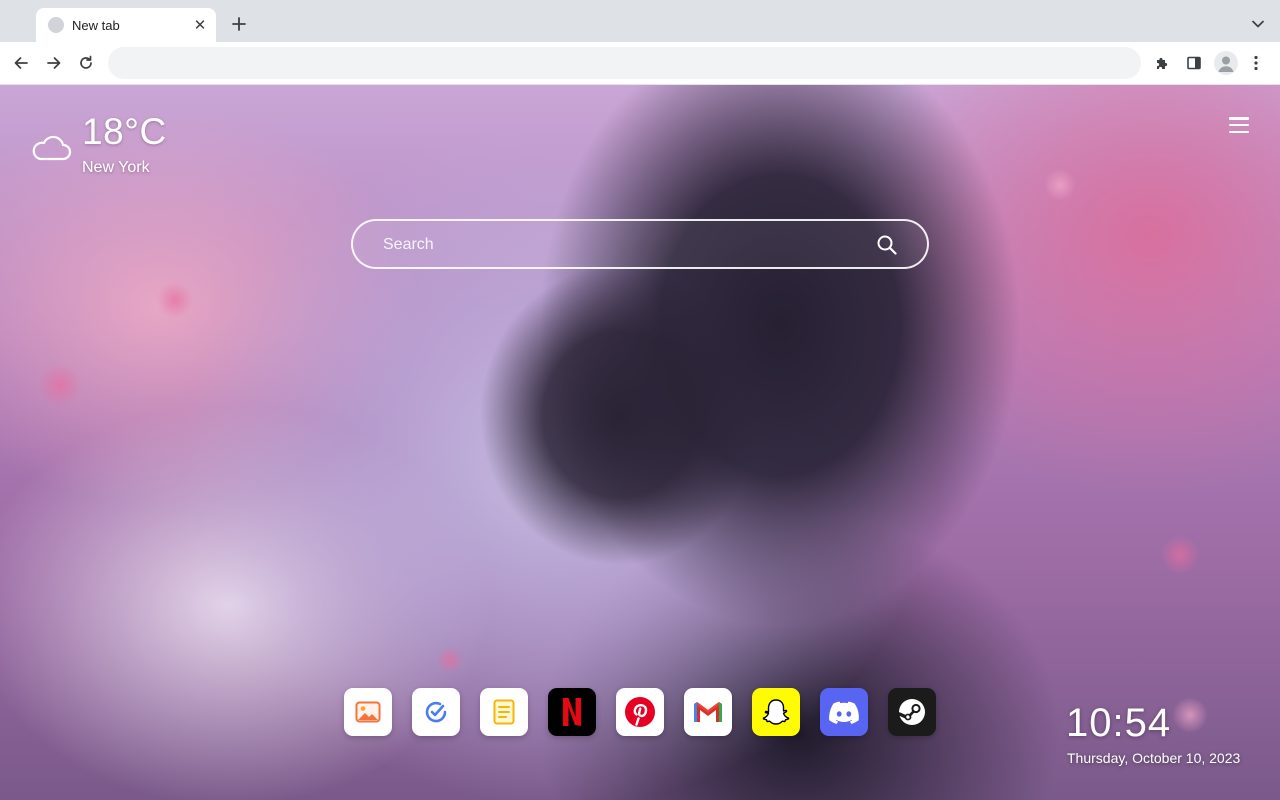  What do you see at coordinates (624, 63) in the screenshot?
I see `address-bar` at bounding box center [624, 63].